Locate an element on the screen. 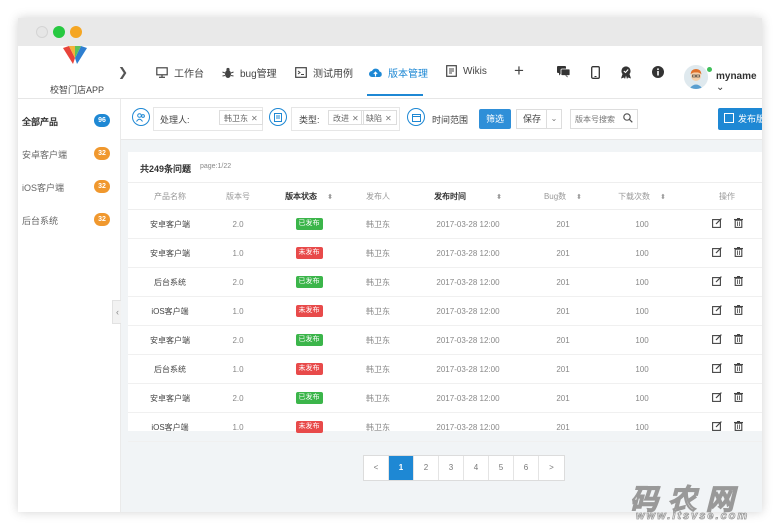  column-header-sortable: 发布时间 ⬍ is located at coordinates (468, 196).